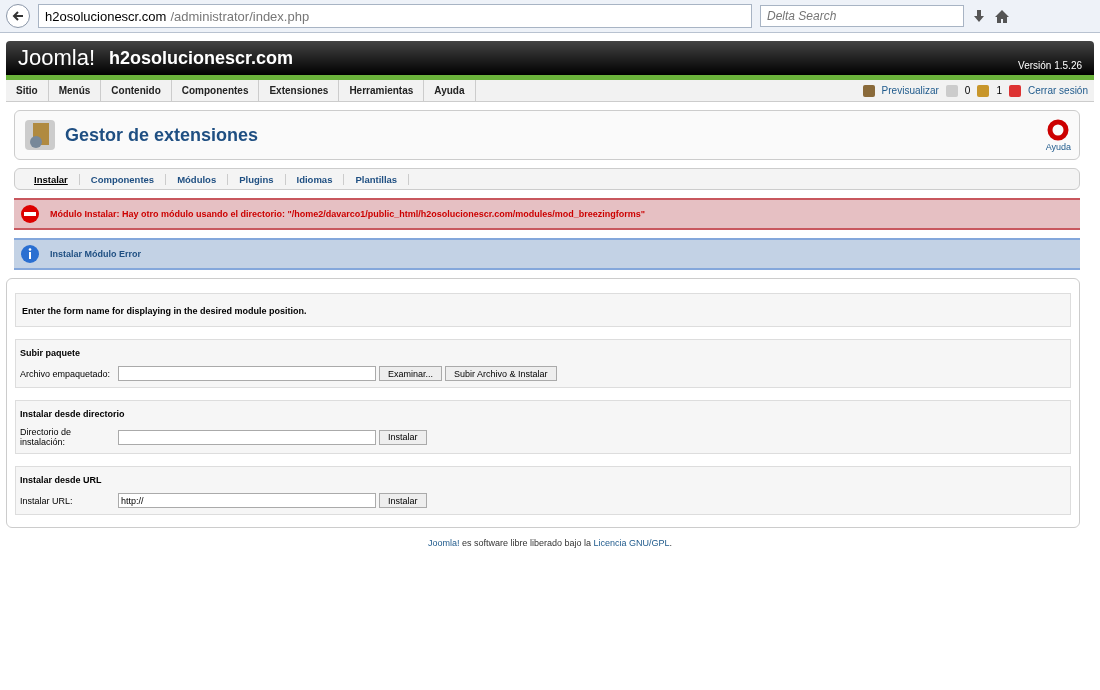  What do you see at coordinates (315, 179) in the screenshot?
I see `tab: Idiomas` at bounding box center [315, 179].